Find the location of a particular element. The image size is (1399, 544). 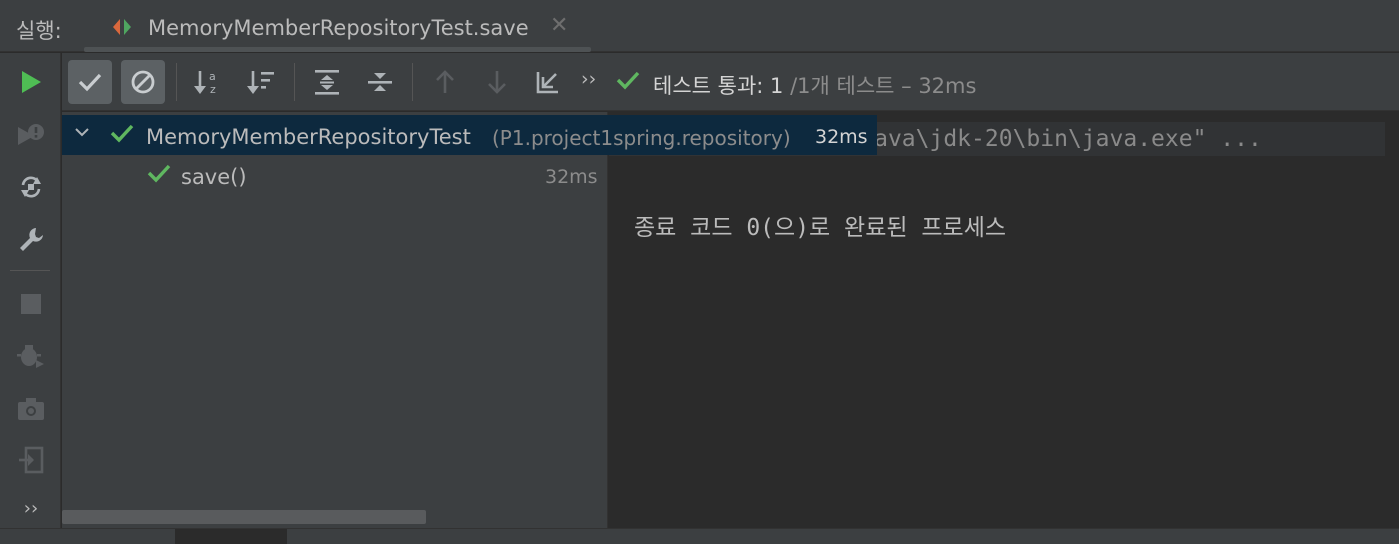

screenshot-button is located at coordinates (31, 409).